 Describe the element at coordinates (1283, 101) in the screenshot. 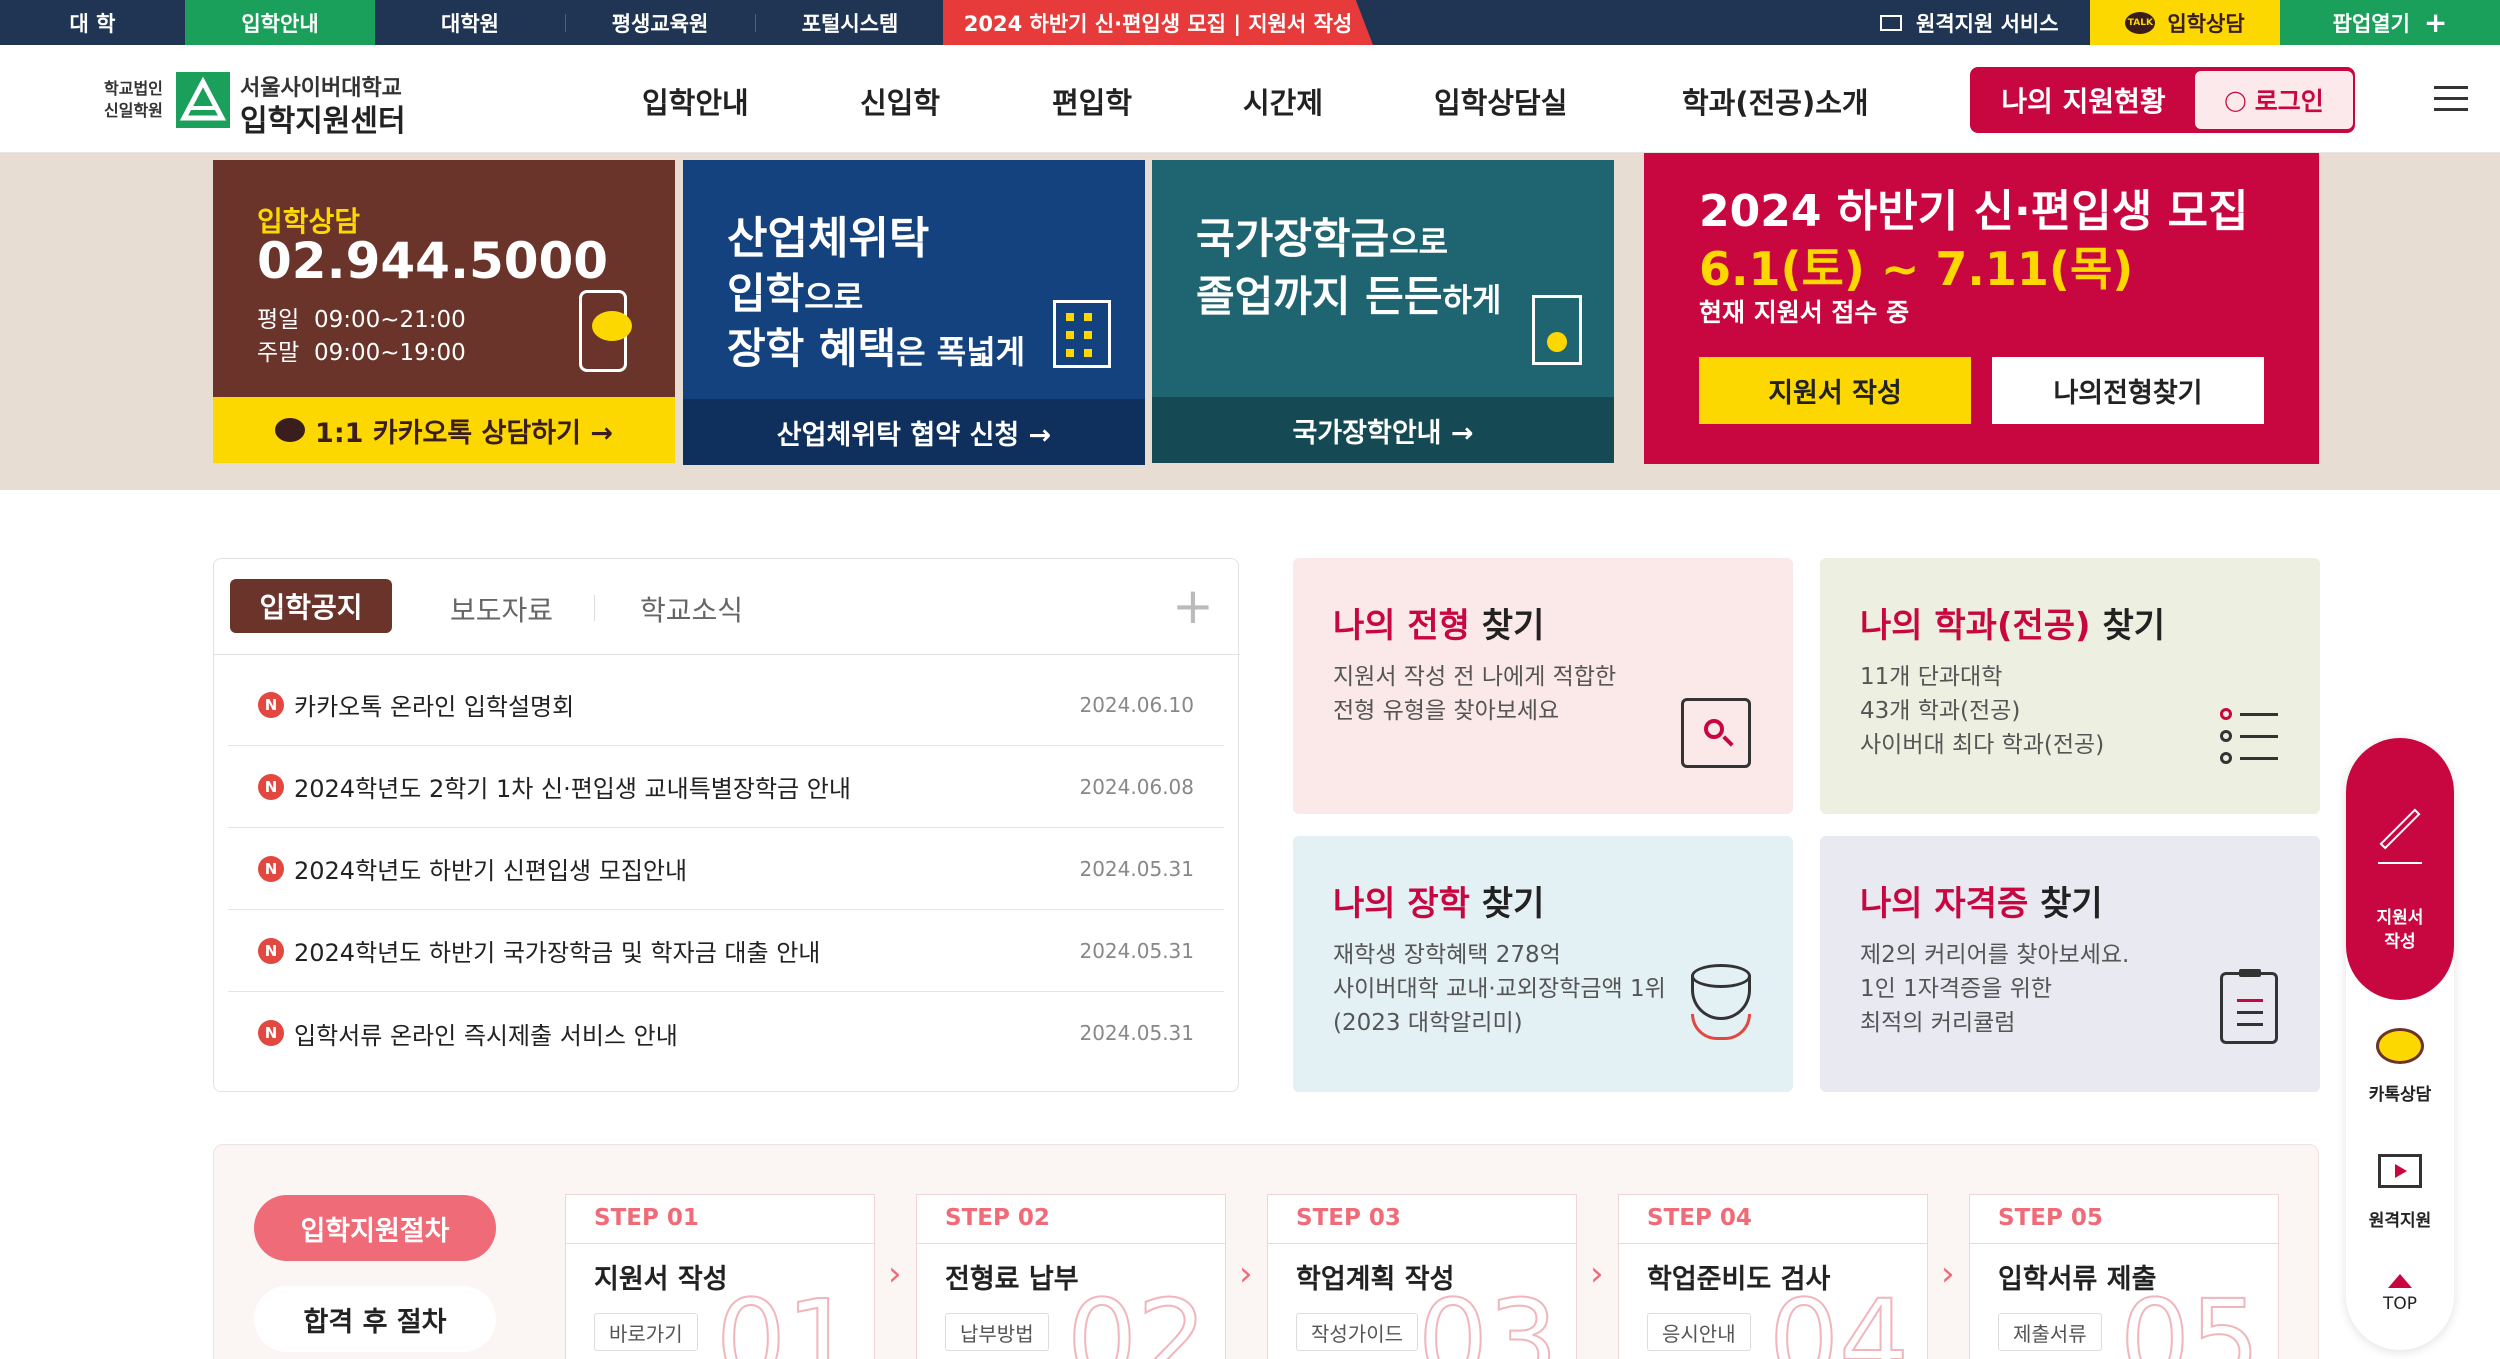

I see `nav-part-time: 시간제` at that location.